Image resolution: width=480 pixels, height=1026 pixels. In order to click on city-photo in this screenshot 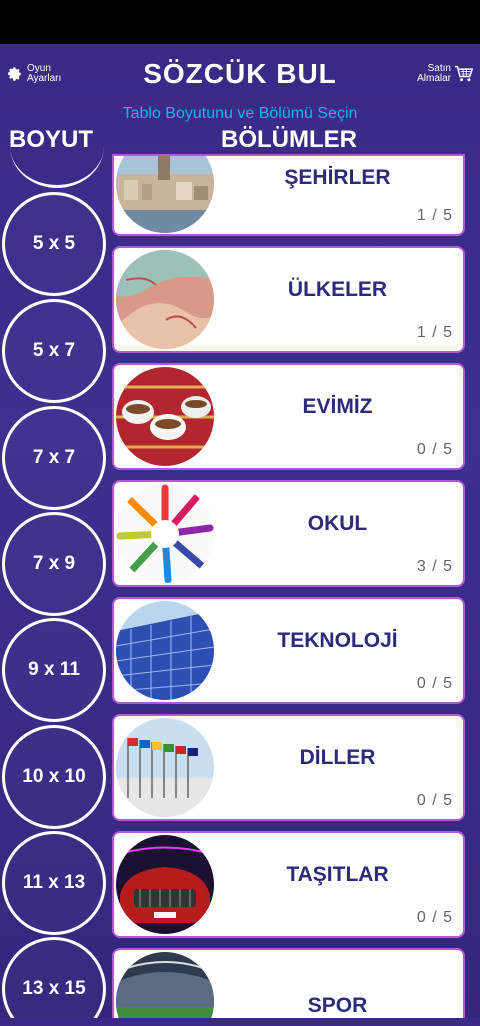, I will do `click(165, 194)`.